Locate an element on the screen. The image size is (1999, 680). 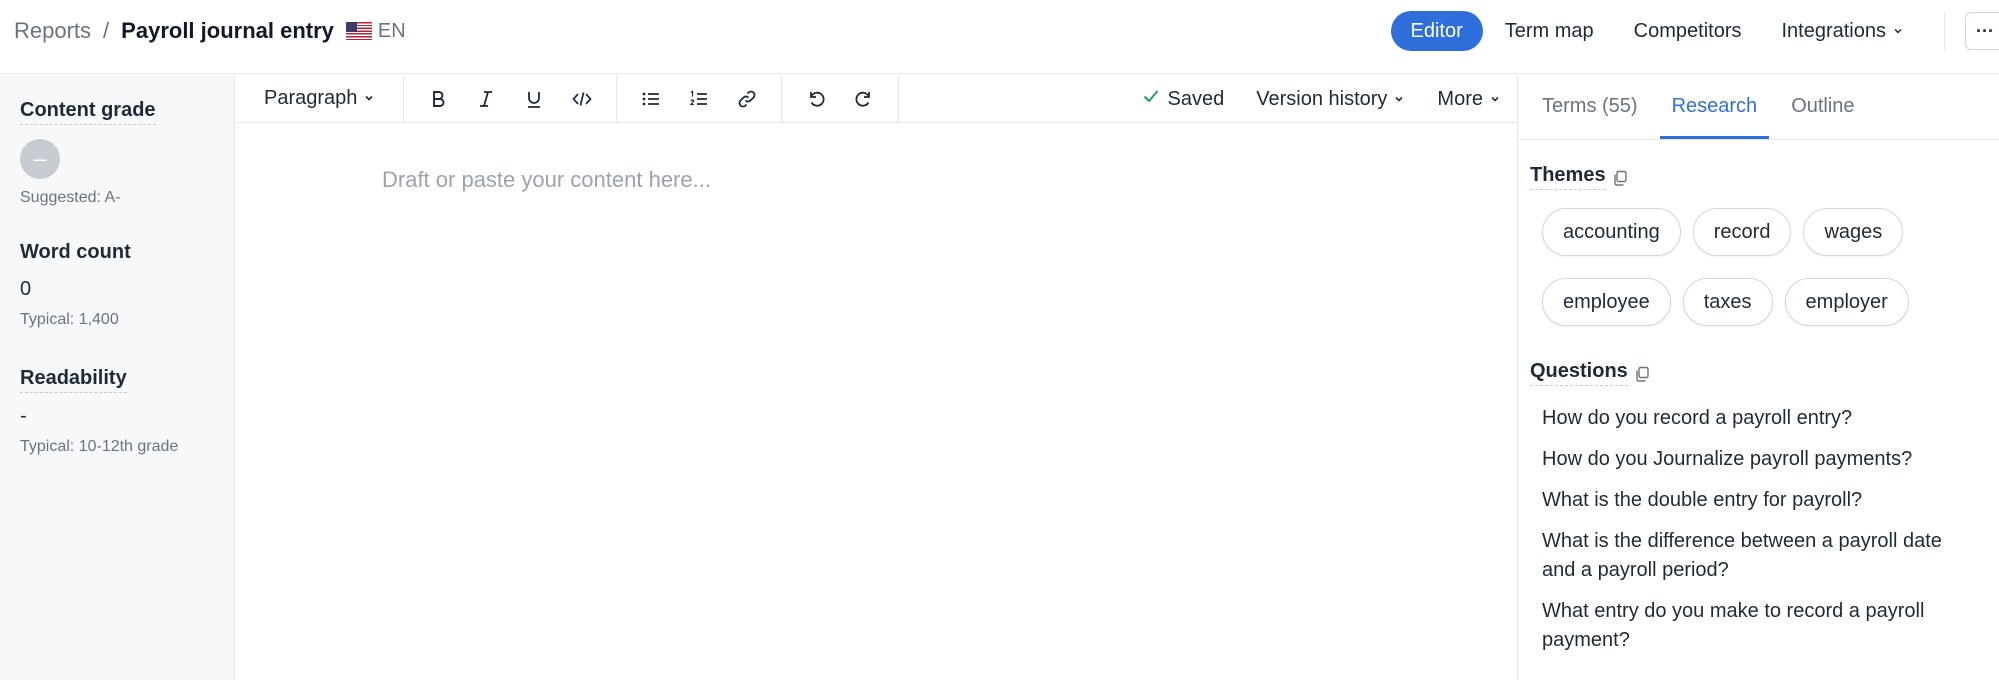
more-dropdown: More is located at coordinates (1469, 99).